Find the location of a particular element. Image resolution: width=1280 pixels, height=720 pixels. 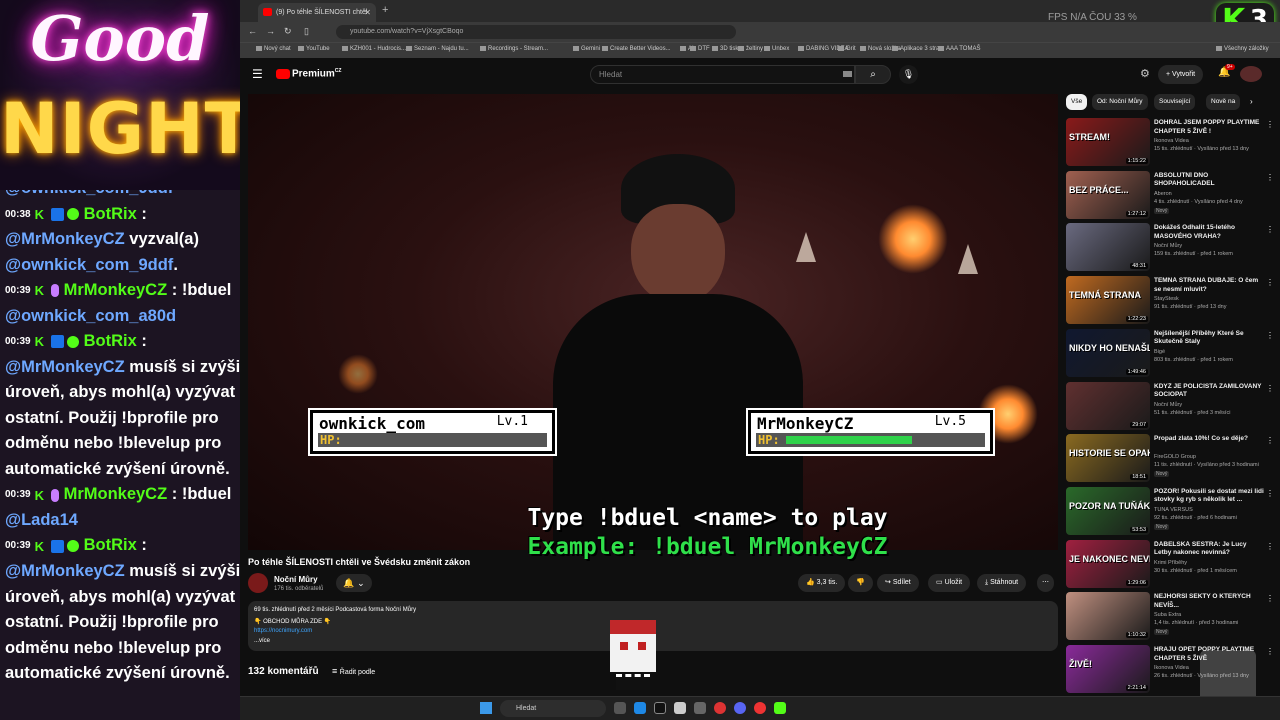

tiktok-icon is located at coordinates (660, 708).